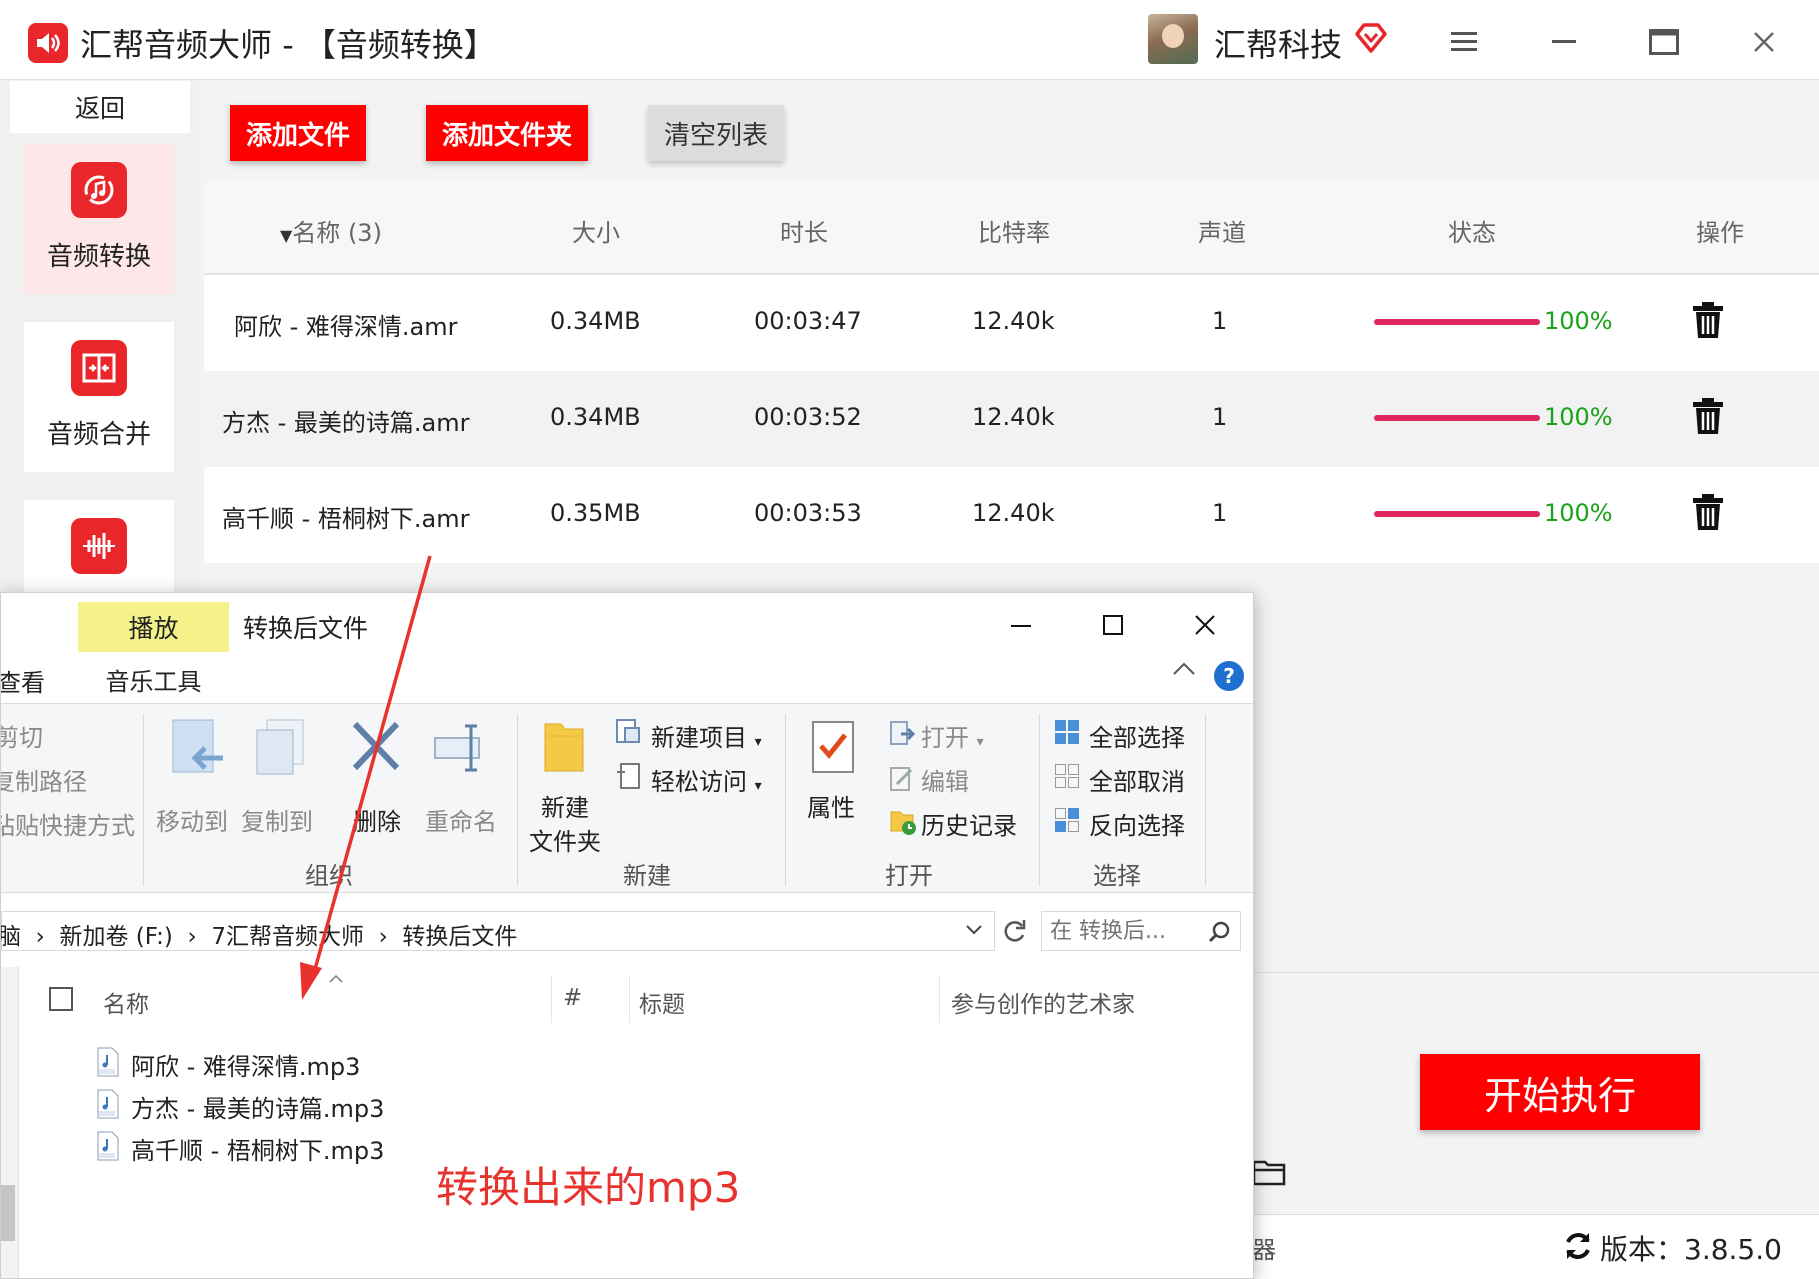  What do you see at coordinates (1578, 1248) in the screenshot?
I see `update-refresh-icon` at bounding box center [1578, 1248].